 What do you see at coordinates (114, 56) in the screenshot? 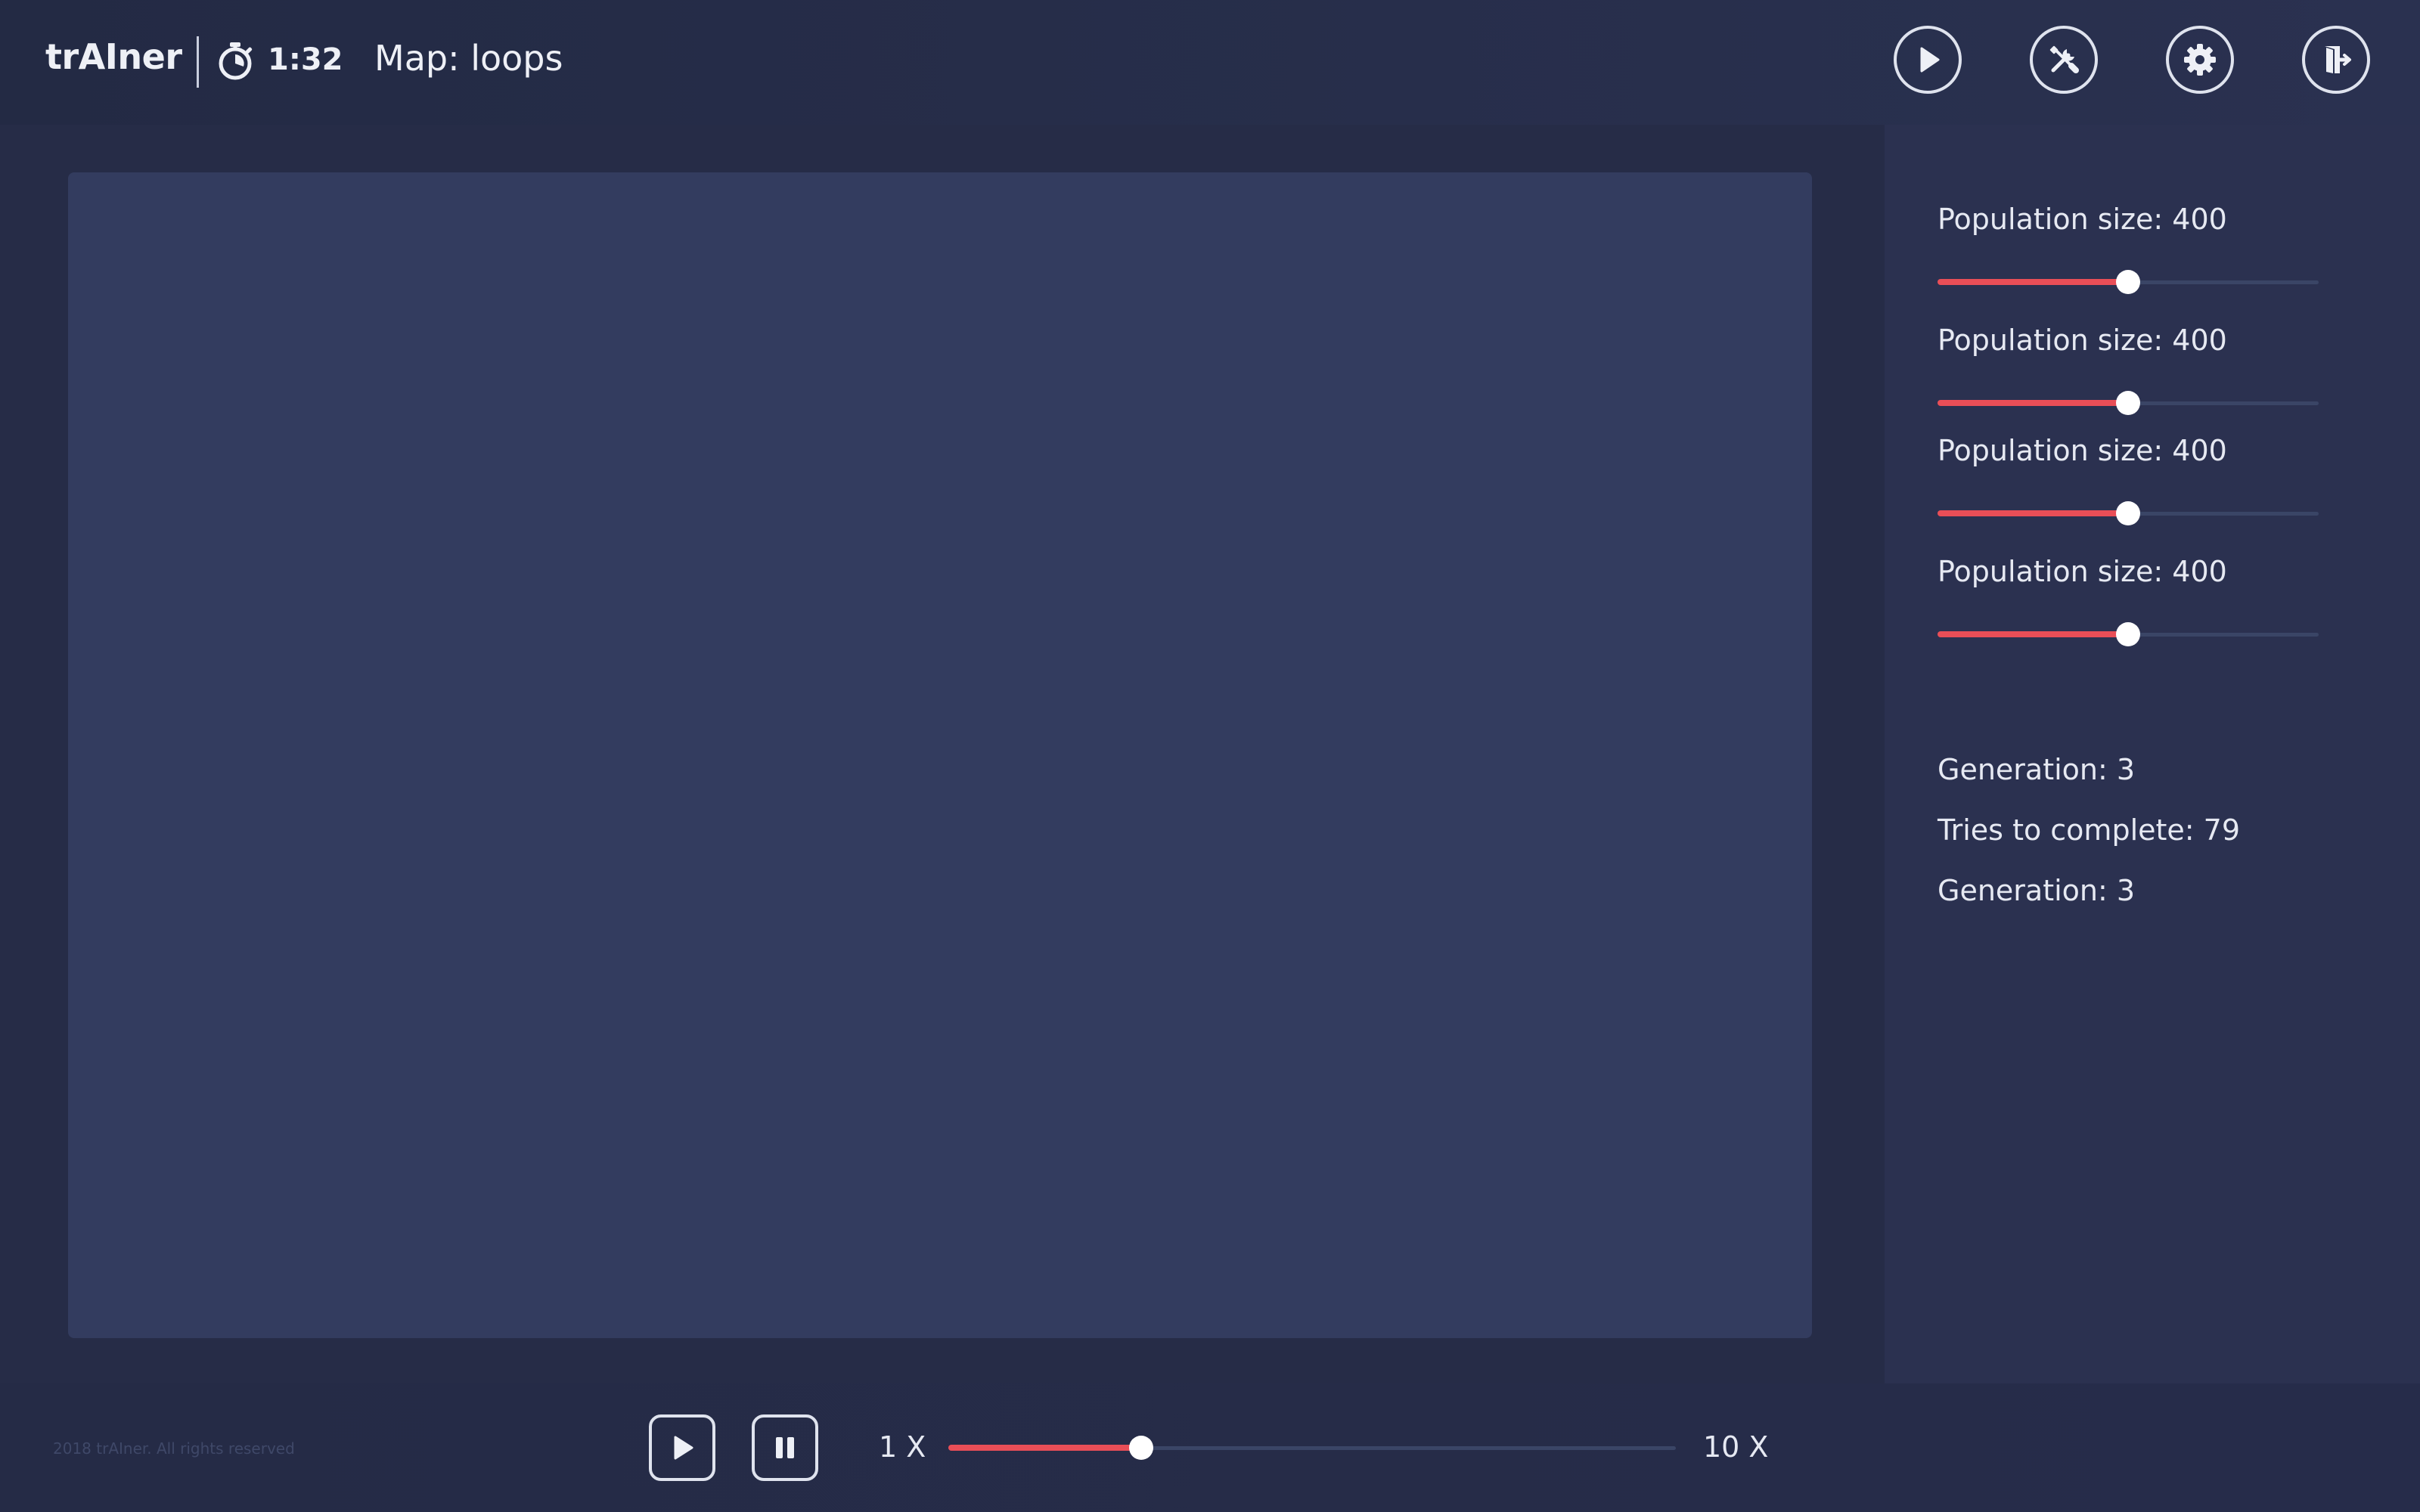
I see `app-logo: trAIner` at bounding box center [114, 56].